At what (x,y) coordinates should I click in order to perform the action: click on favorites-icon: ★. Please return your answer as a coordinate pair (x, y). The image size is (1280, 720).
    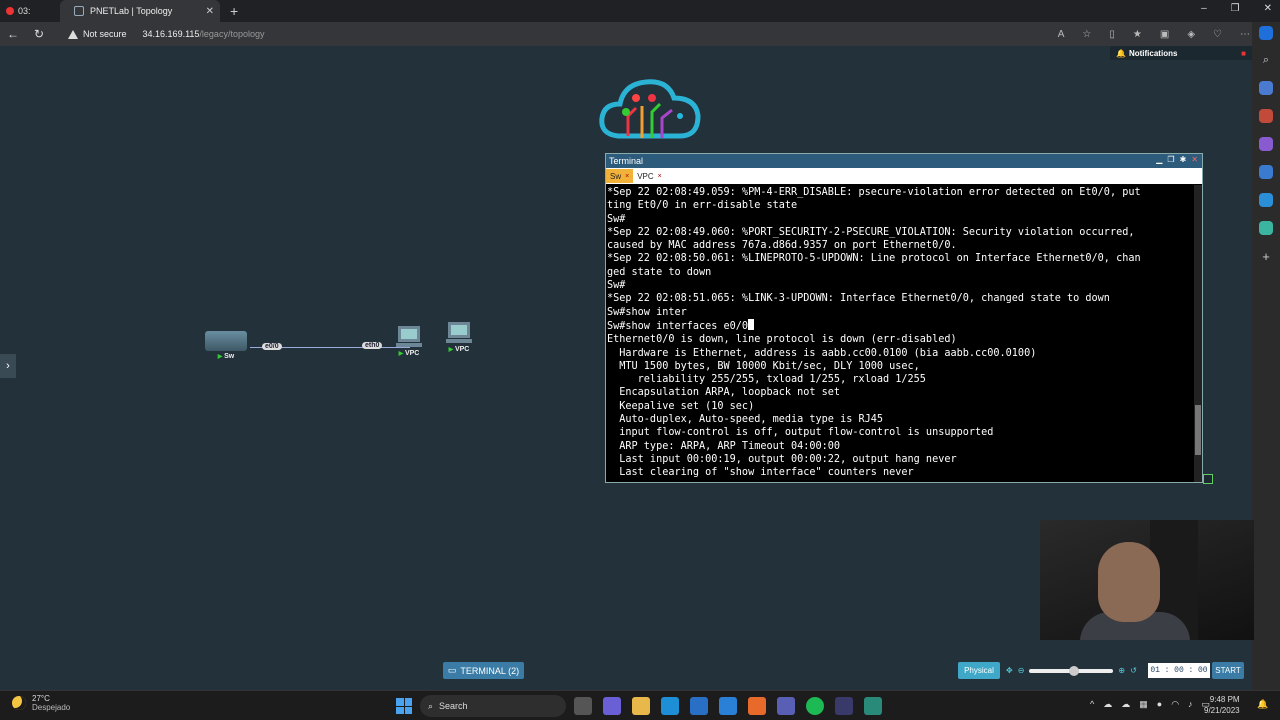
    Looking at the image, I should click on (1137, 34).